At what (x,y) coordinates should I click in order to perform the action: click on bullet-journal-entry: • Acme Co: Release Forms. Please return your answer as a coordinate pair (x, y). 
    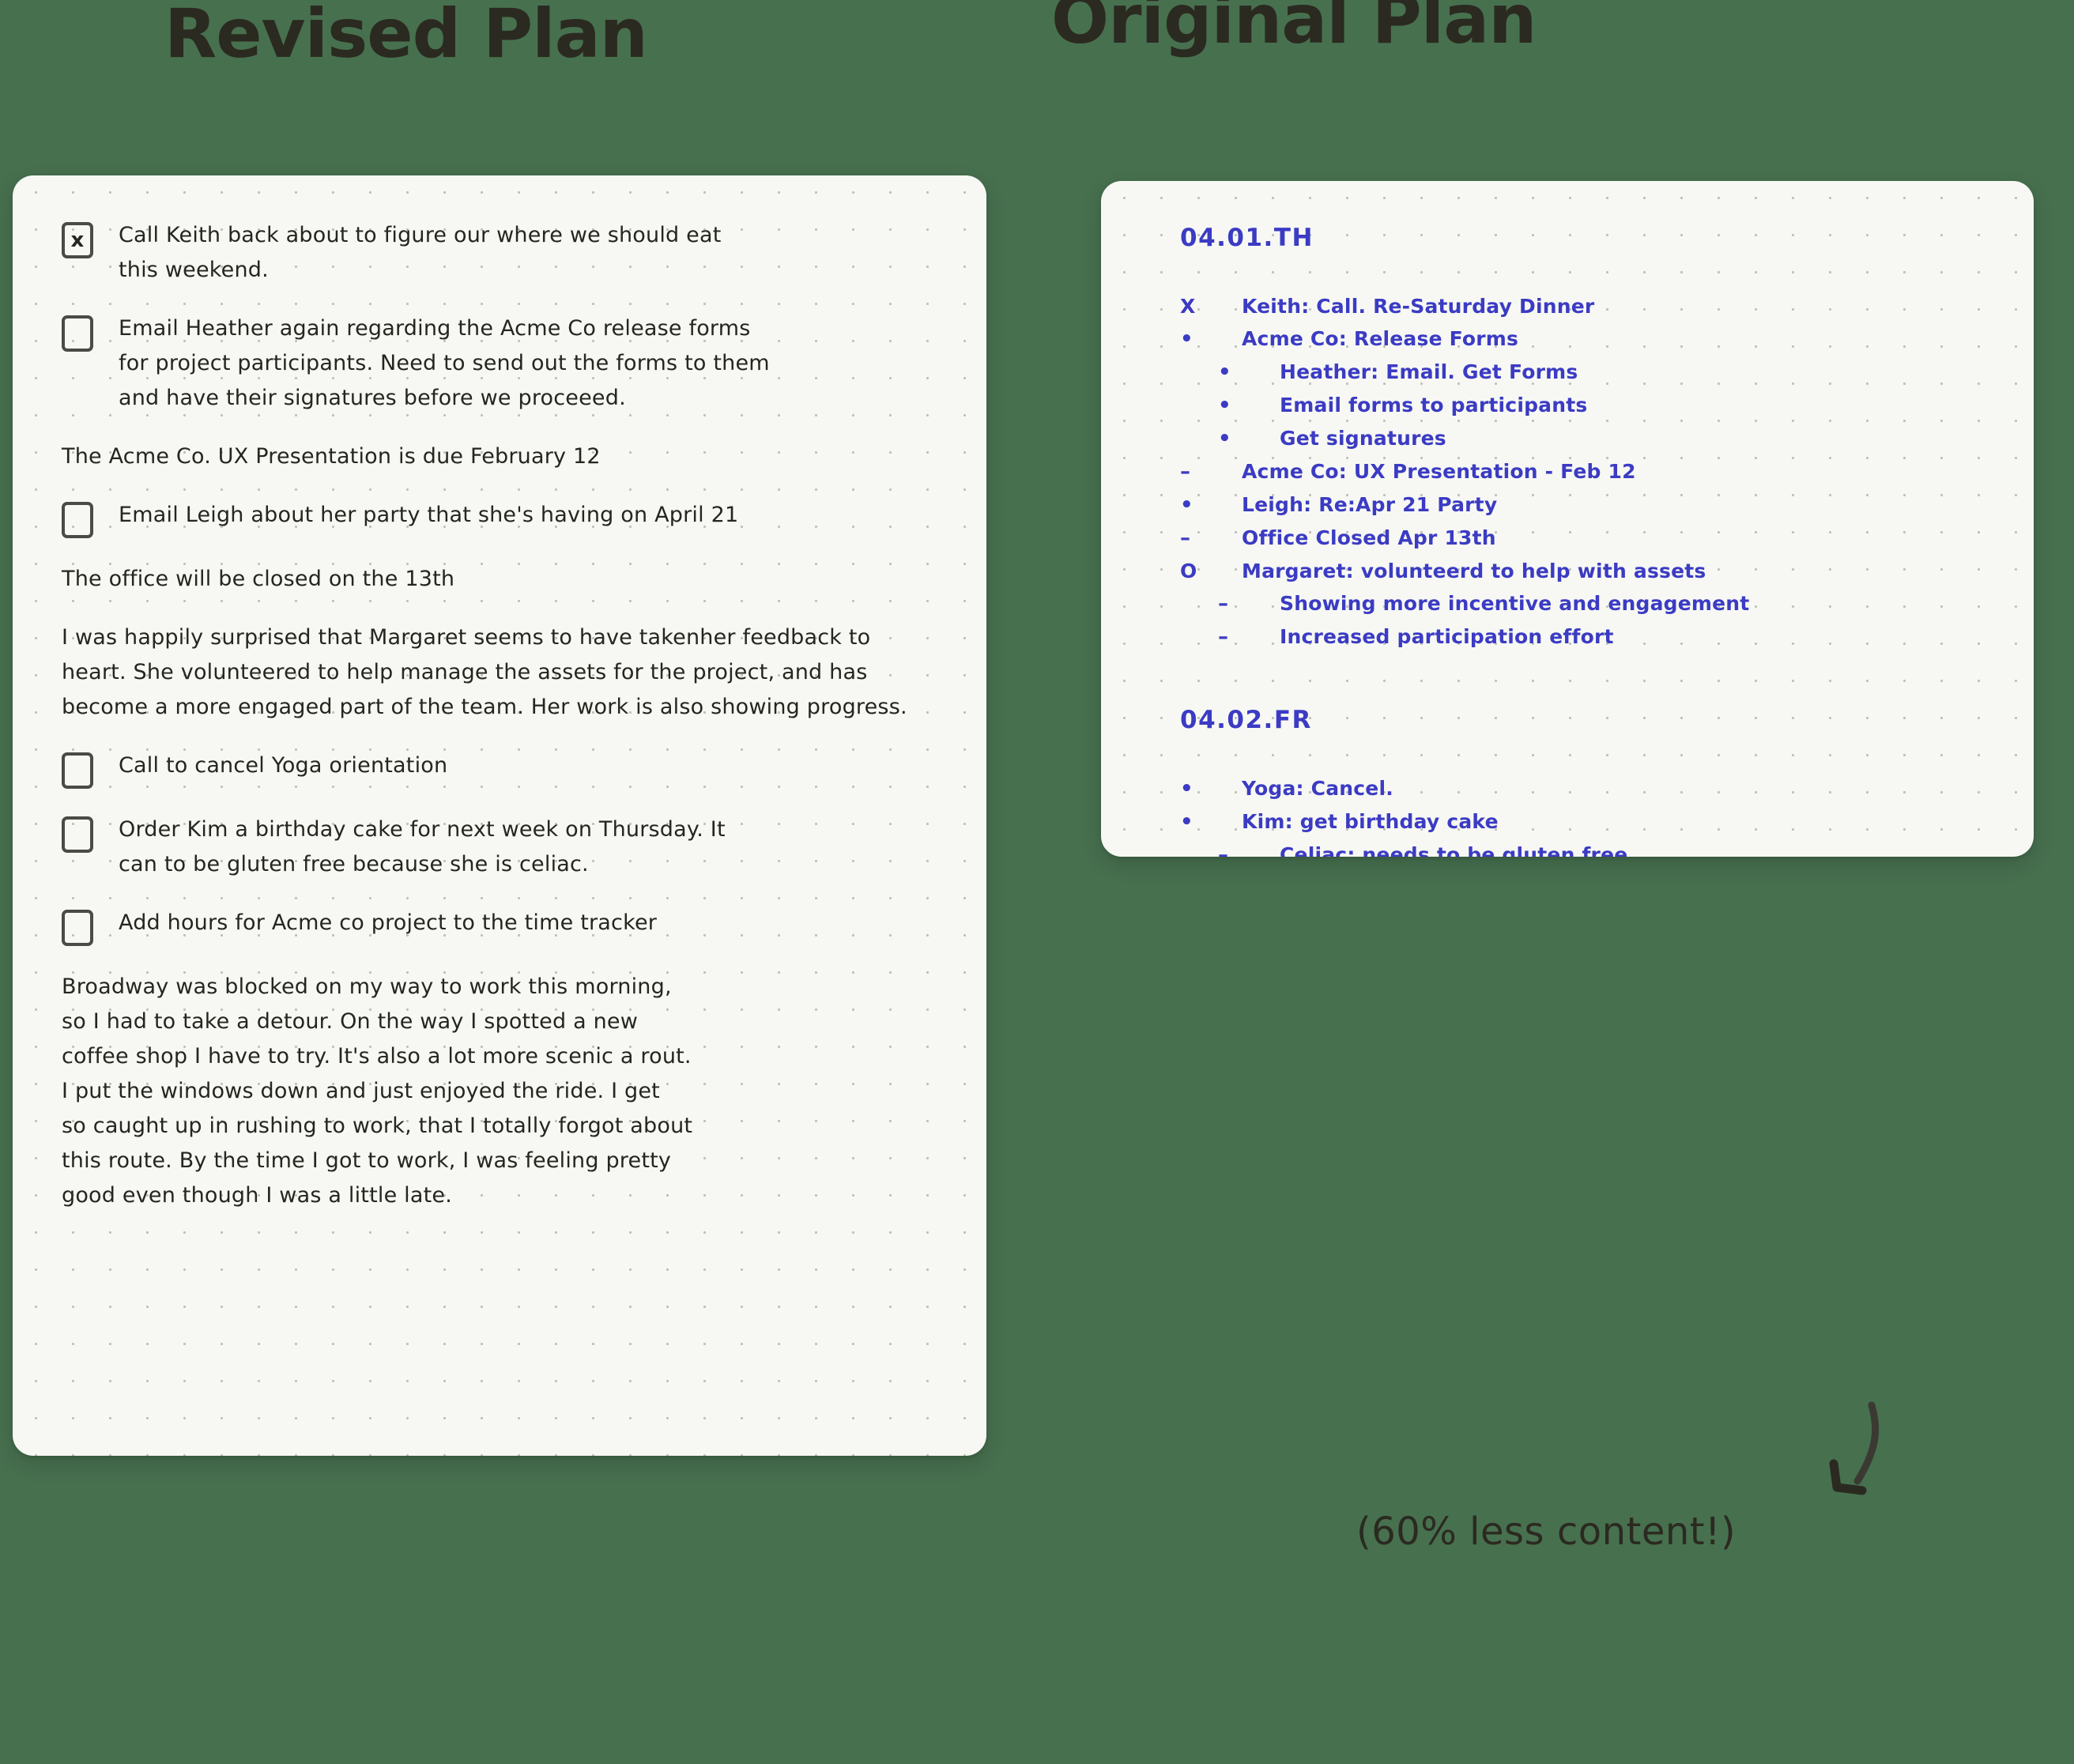
    Looking at the image, I should click on (1583, 339).